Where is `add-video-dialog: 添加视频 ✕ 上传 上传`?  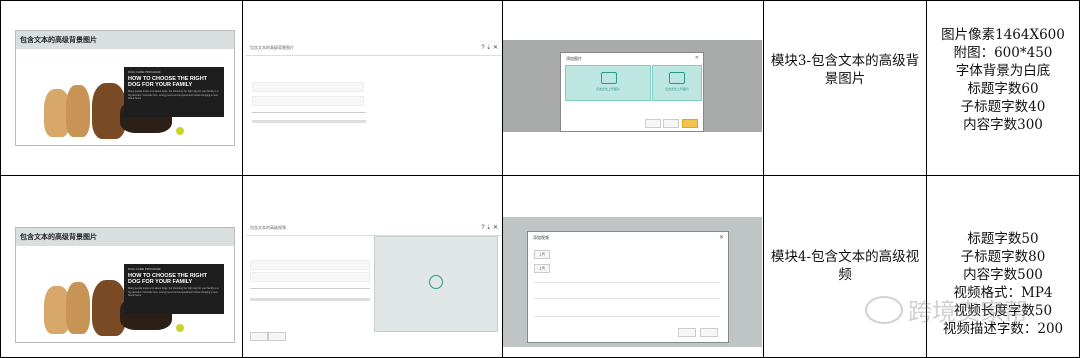 add-video-dialog: 添加视频 ✕ 上传 上传 is located at coordinates (628, 287).